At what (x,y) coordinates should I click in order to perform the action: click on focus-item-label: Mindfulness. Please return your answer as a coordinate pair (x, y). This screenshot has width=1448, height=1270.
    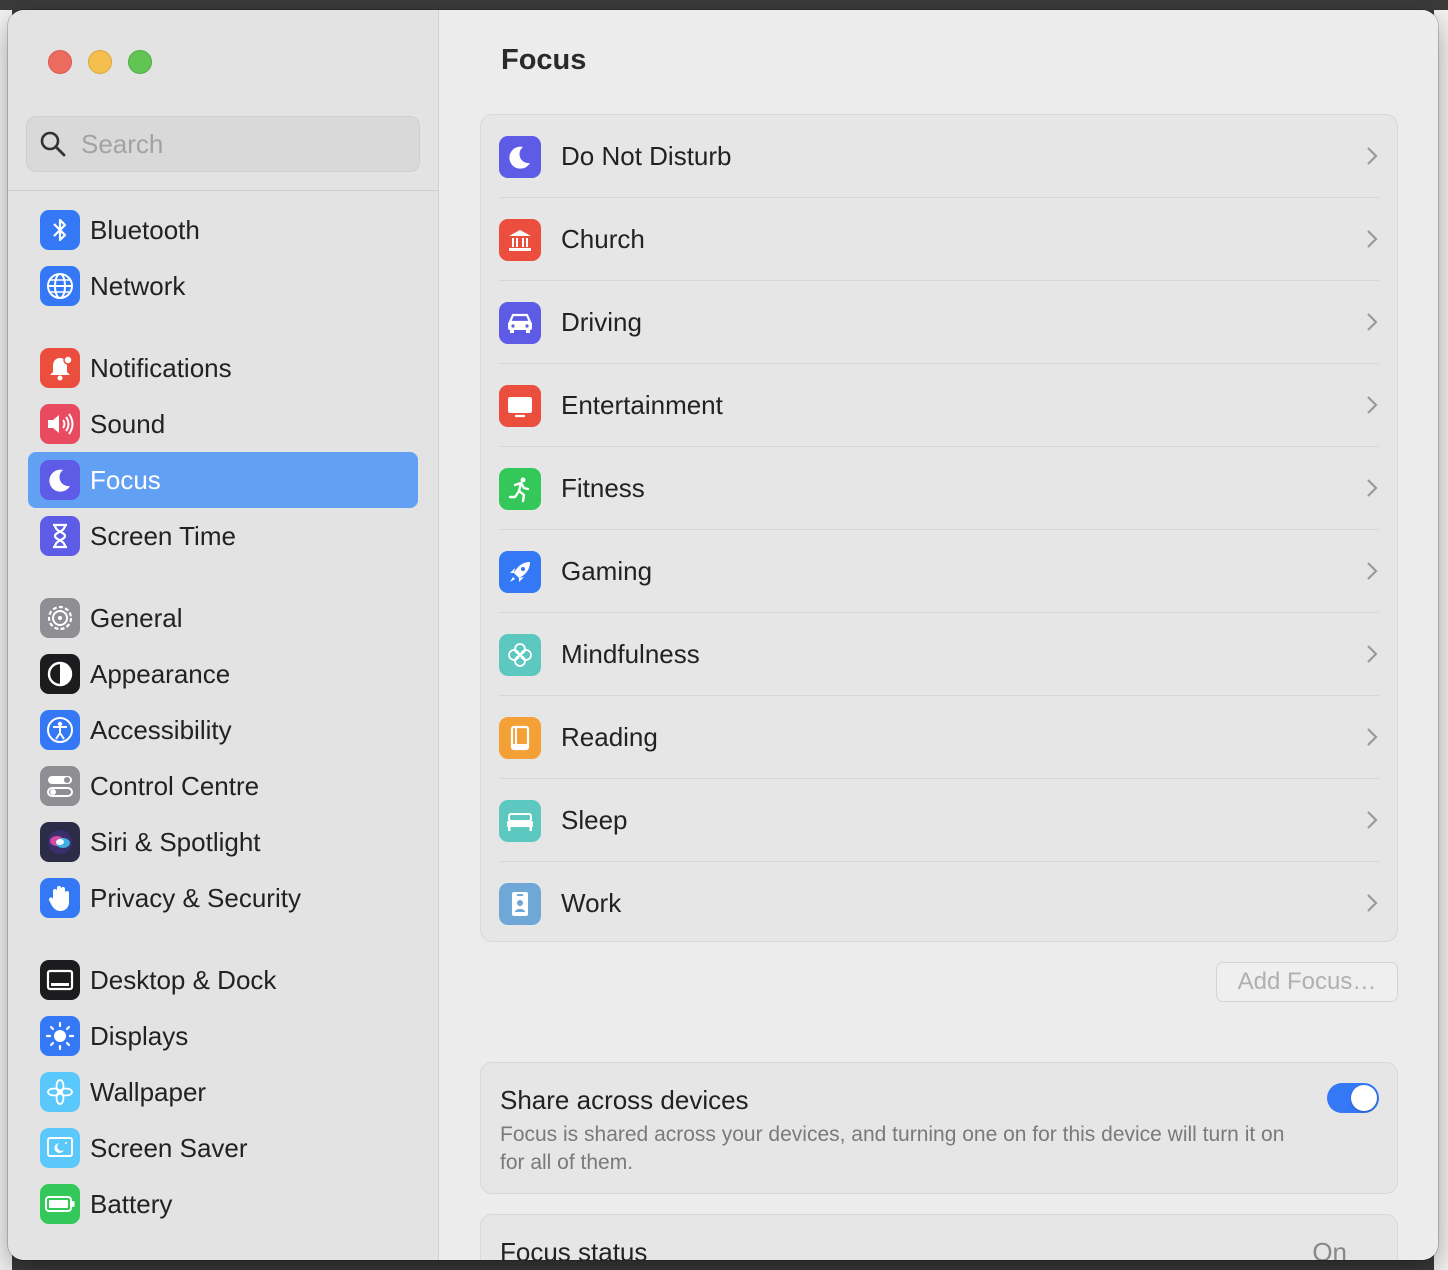
    Looking at the image, I should click on (630, 654).